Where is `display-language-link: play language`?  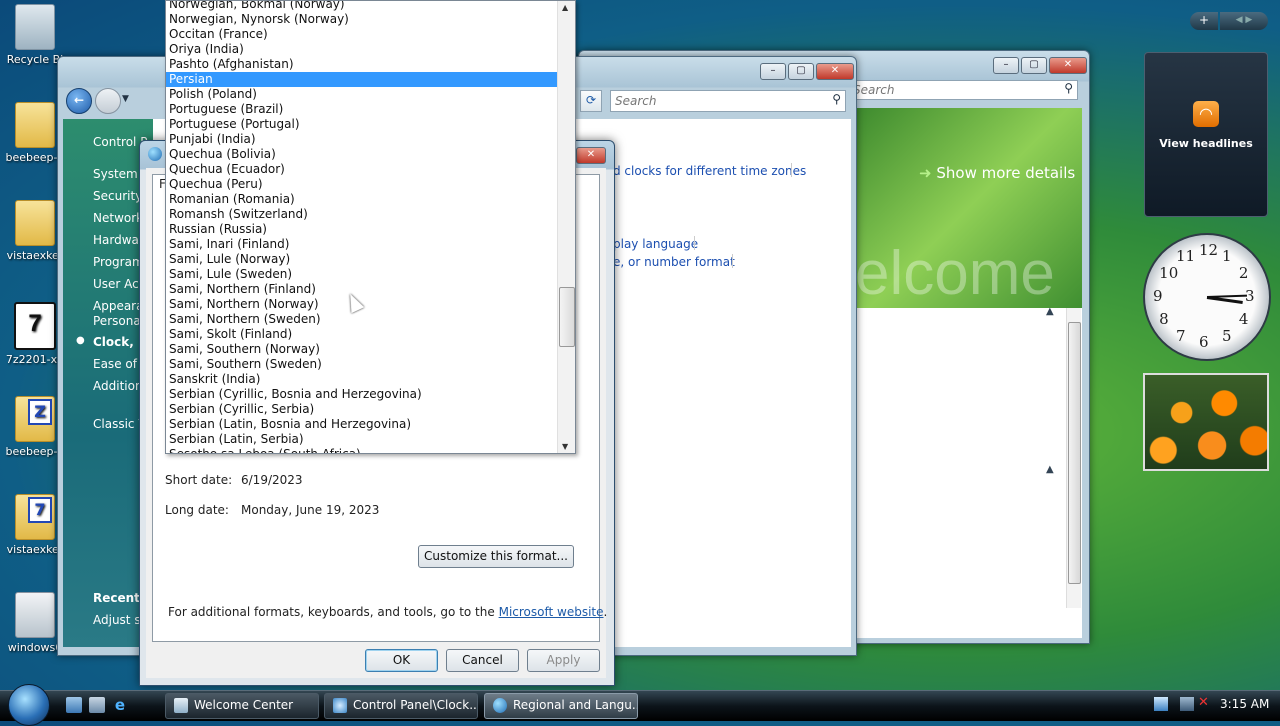 display-language-link: play language is located at coordinates (655, 244).